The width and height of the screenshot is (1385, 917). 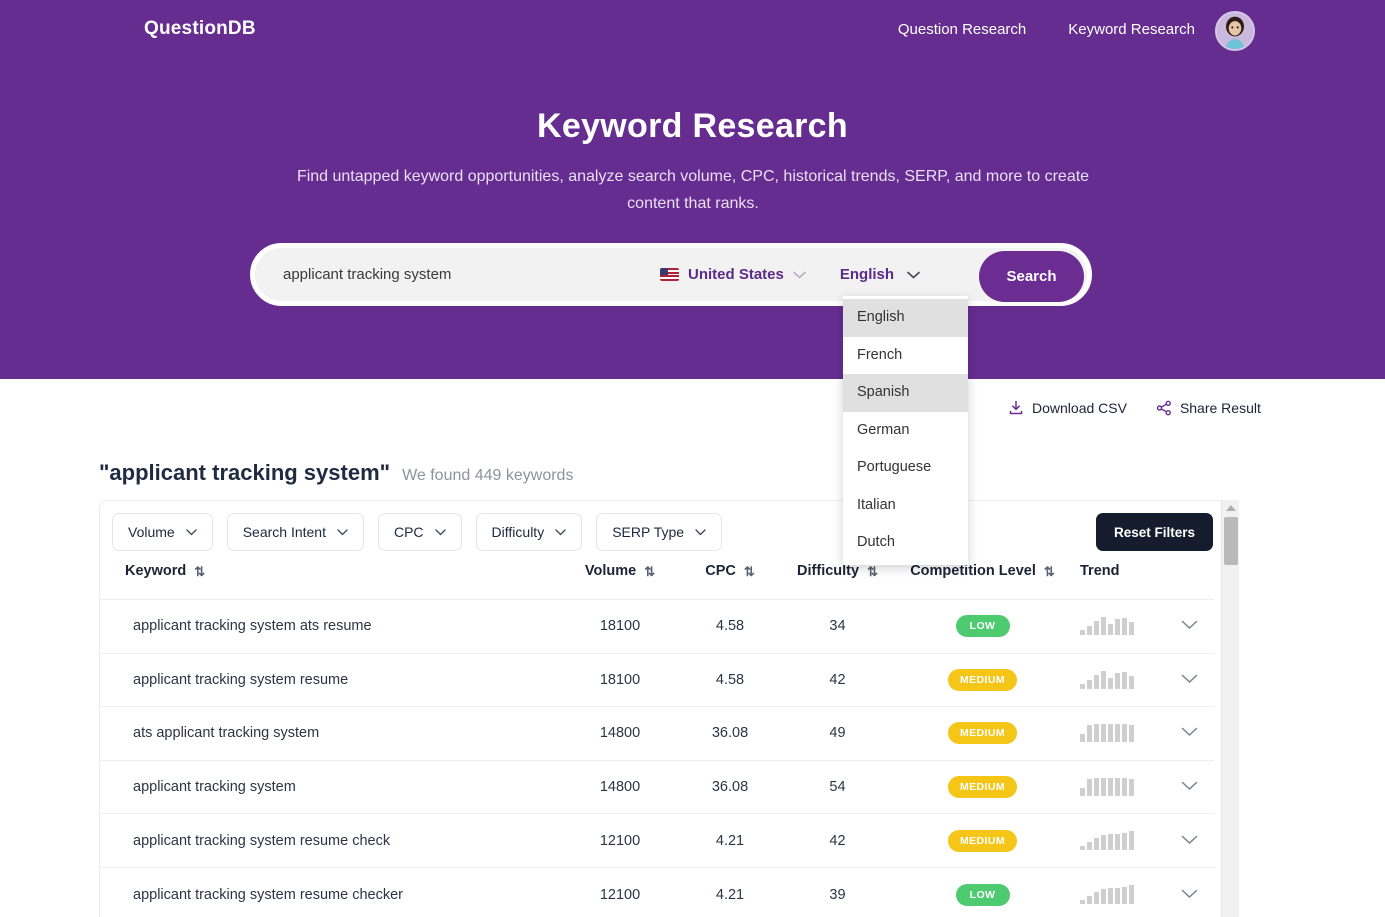 What do you see at coordinates (295, 532) in the screenshot?
I see `filter-search-intent: Search Intent` at bounding box center [295, 532].